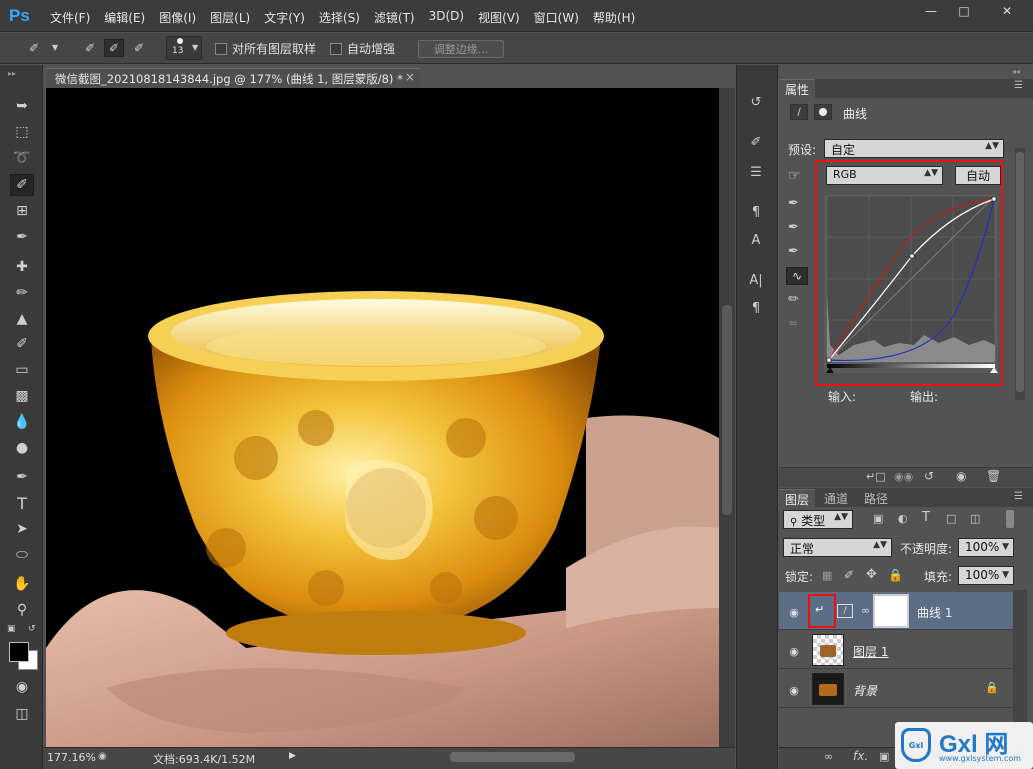  What do you see at coordinates (951, 518) in the screenshot?
I see `filter-shape-icon: □` at bounding box center [951, 518].